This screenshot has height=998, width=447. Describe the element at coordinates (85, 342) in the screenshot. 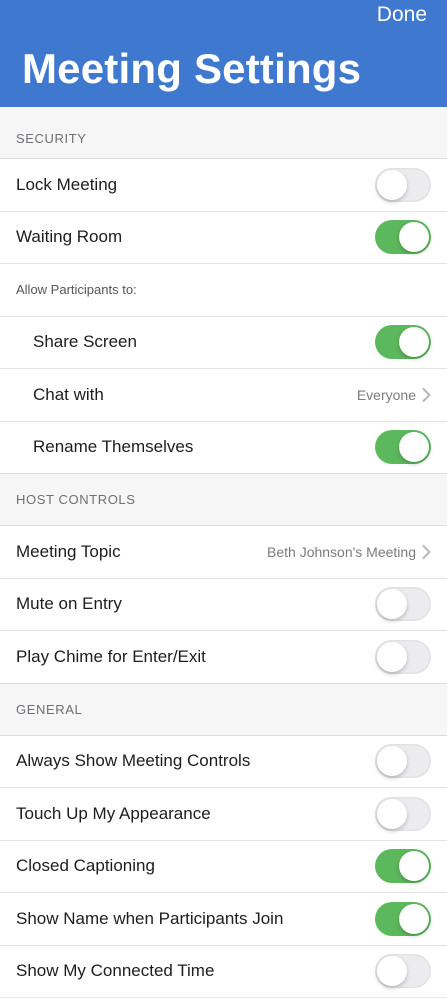

I see `setting-label: Share Screen` at that location.